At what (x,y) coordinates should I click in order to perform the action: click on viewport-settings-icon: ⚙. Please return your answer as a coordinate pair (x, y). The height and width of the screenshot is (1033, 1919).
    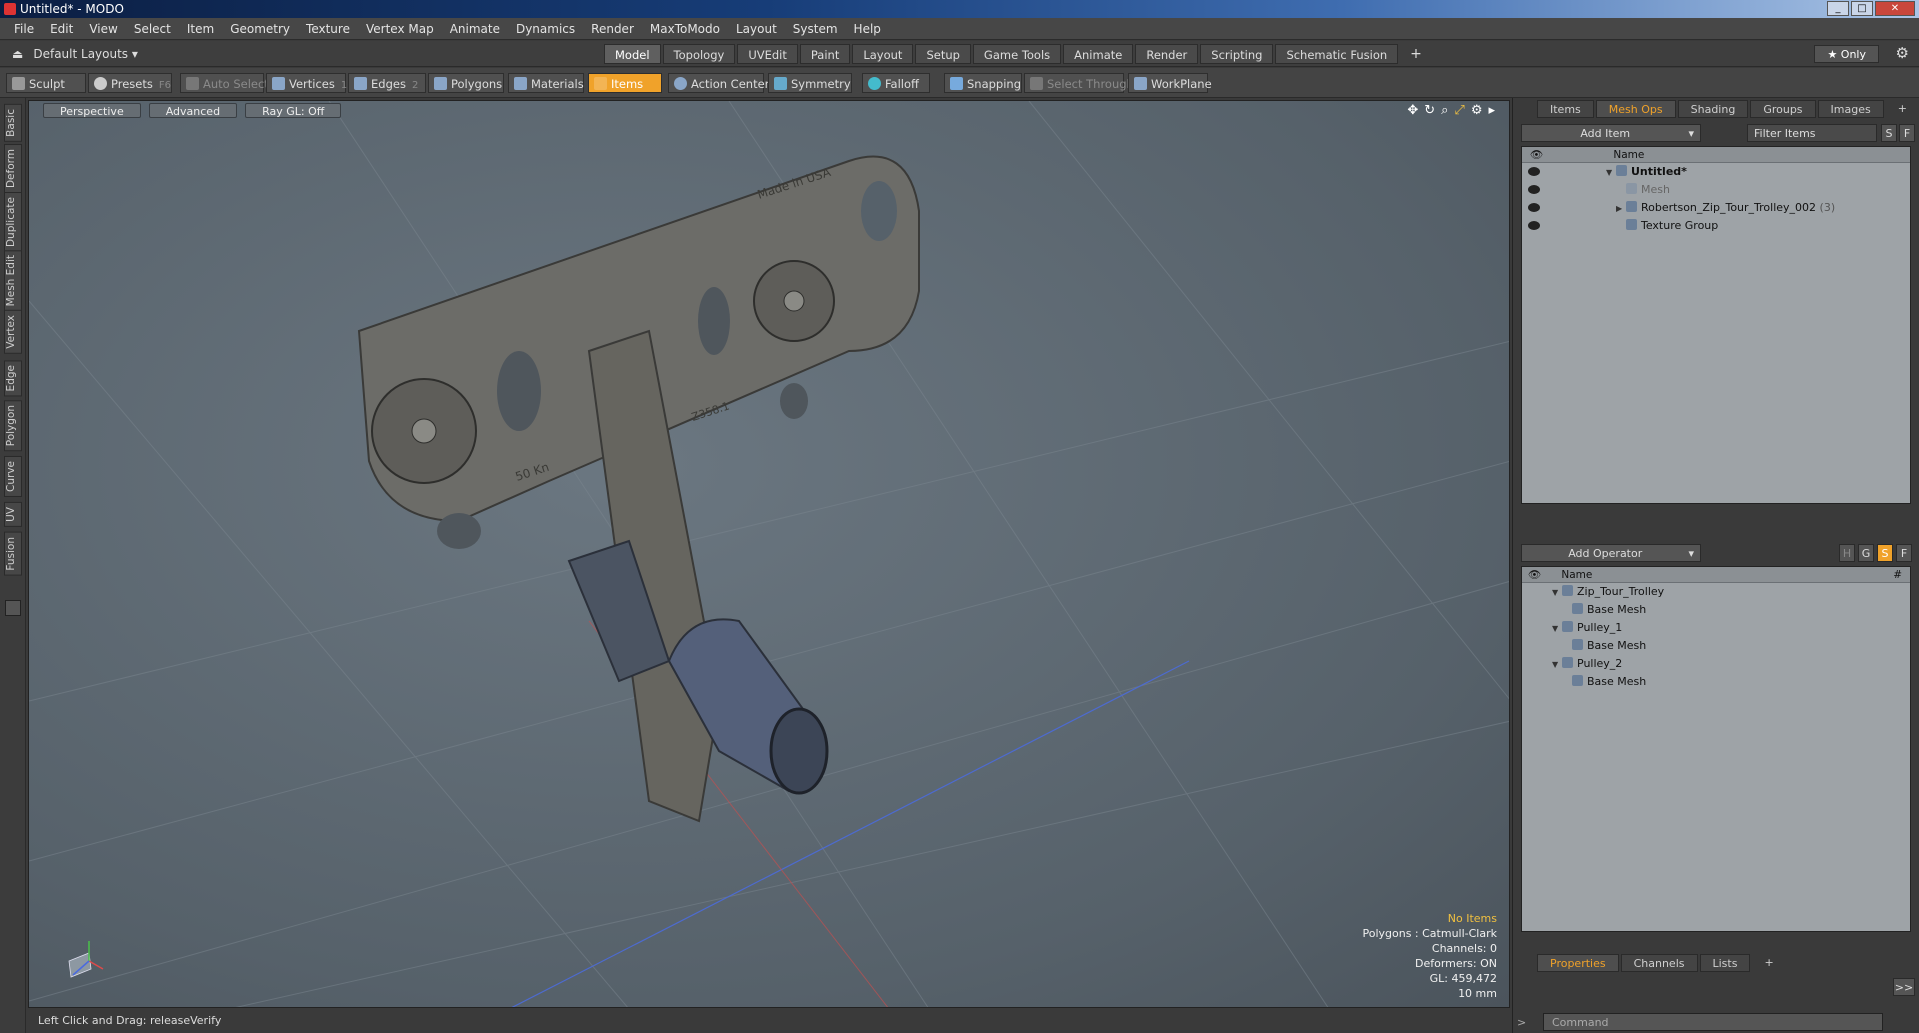
    Looking at the image, I should click on (1477, 110).